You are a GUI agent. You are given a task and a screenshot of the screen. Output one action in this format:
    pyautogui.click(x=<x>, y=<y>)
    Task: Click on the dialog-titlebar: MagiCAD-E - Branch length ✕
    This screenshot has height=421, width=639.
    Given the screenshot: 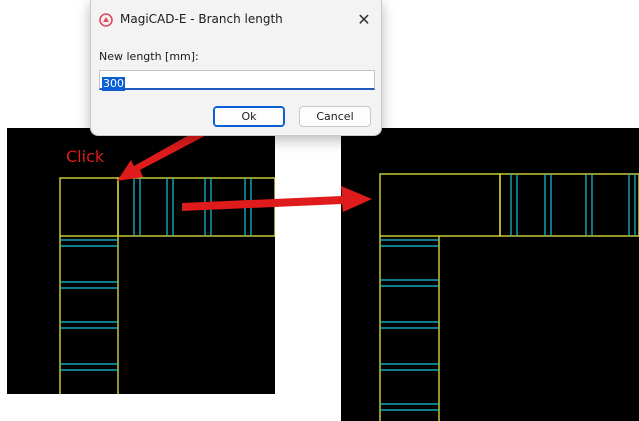 What is the action you would take?
    pyautogui.click(x=236, y=19)
    